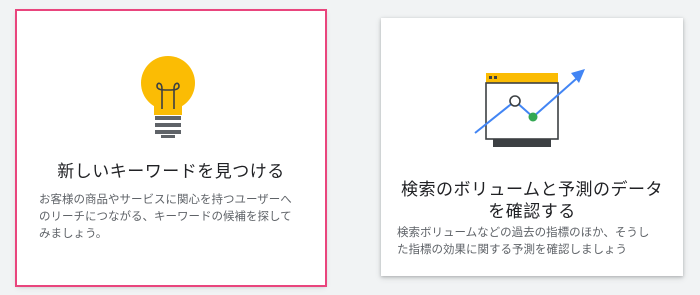  What do you see at coordinates (512, 249) in the screenshot?
I see `card-description-line: た指標の効果に関する予測を確認しましょう` at bounding box center [512, 249].